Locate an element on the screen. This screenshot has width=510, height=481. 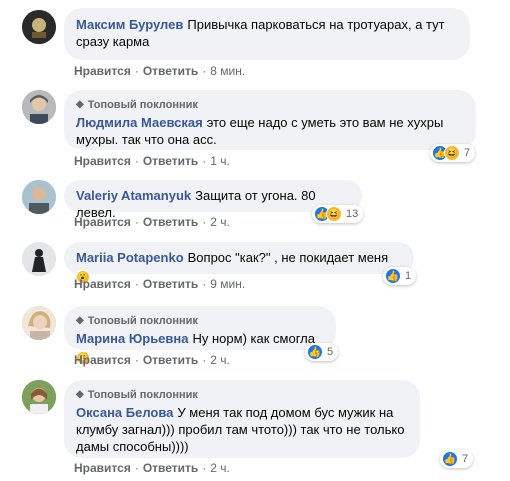
timestamp: 9 мин. is located at coordinates (227, 284).